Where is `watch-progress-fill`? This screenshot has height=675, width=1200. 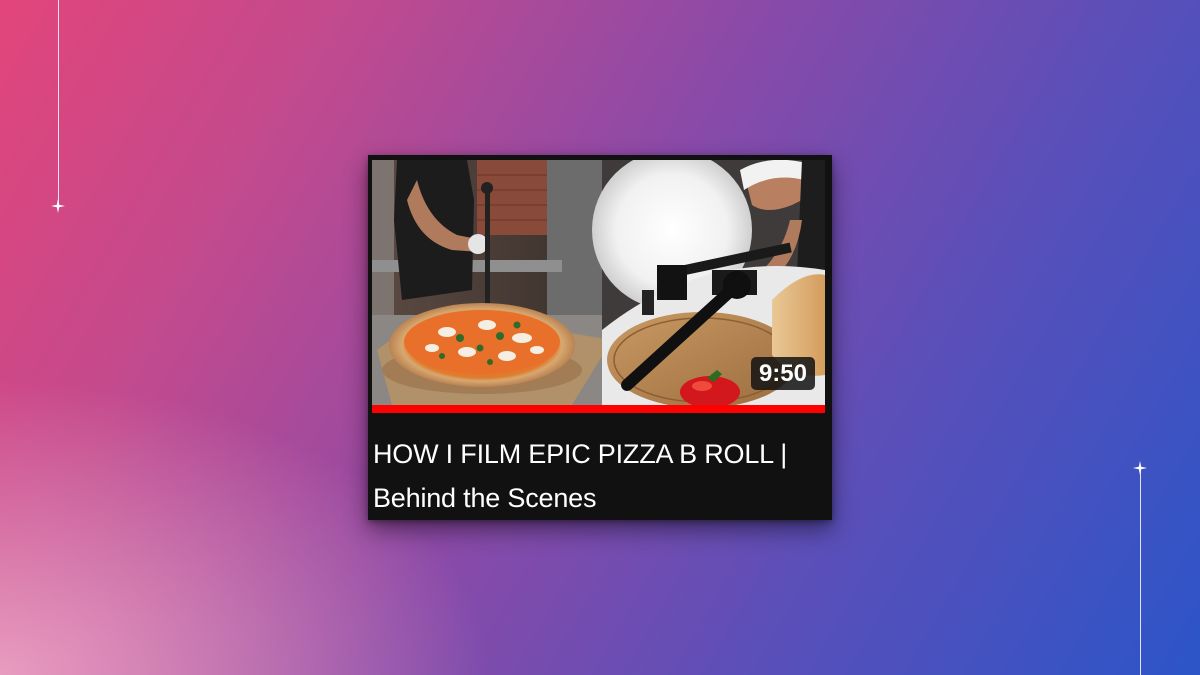 watch-progress-fill is located at coordinates (598, 409).